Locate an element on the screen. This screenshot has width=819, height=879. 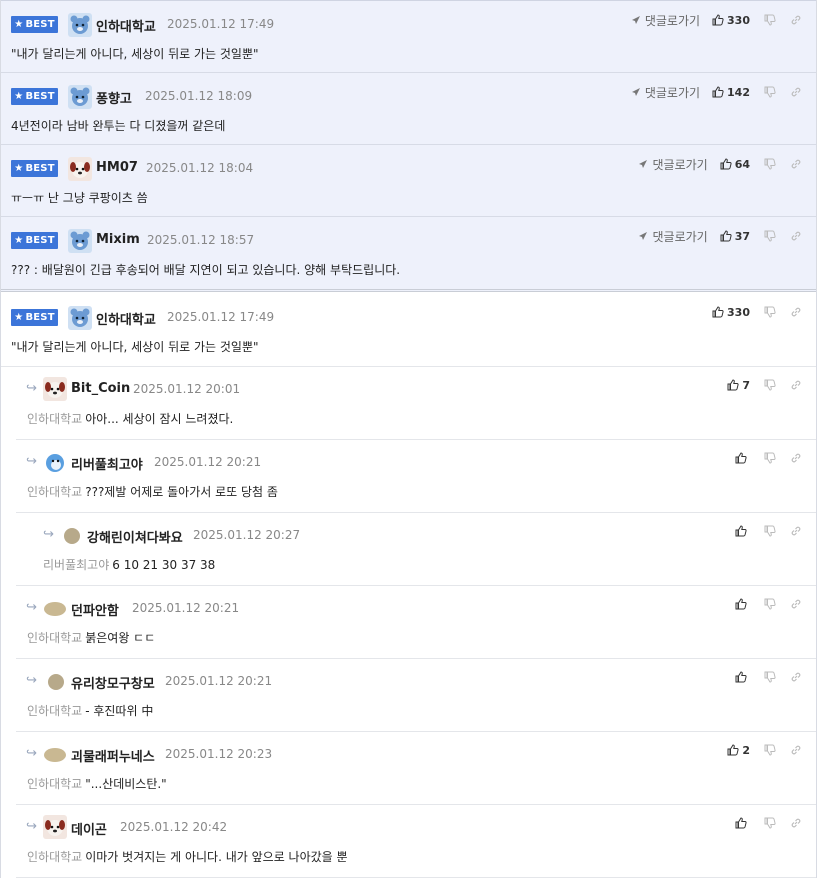
like-count: 2 is located at coordinates (746, 750).